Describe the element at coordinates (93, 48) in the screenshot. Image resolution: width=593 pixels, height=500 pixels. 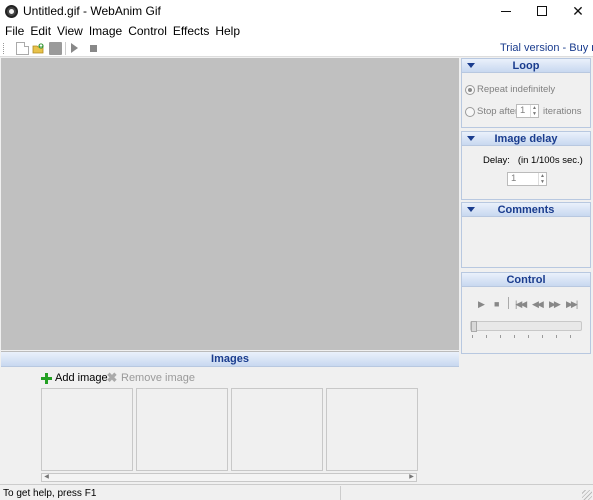
I see `stop-icon` at that location.